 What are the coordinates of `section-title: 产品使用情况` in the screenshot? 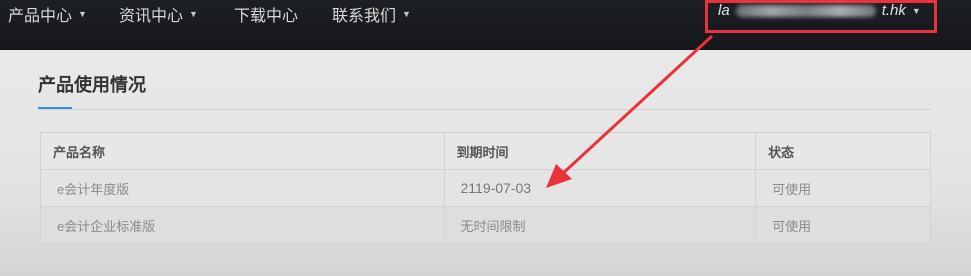 It's located at (92, 85).